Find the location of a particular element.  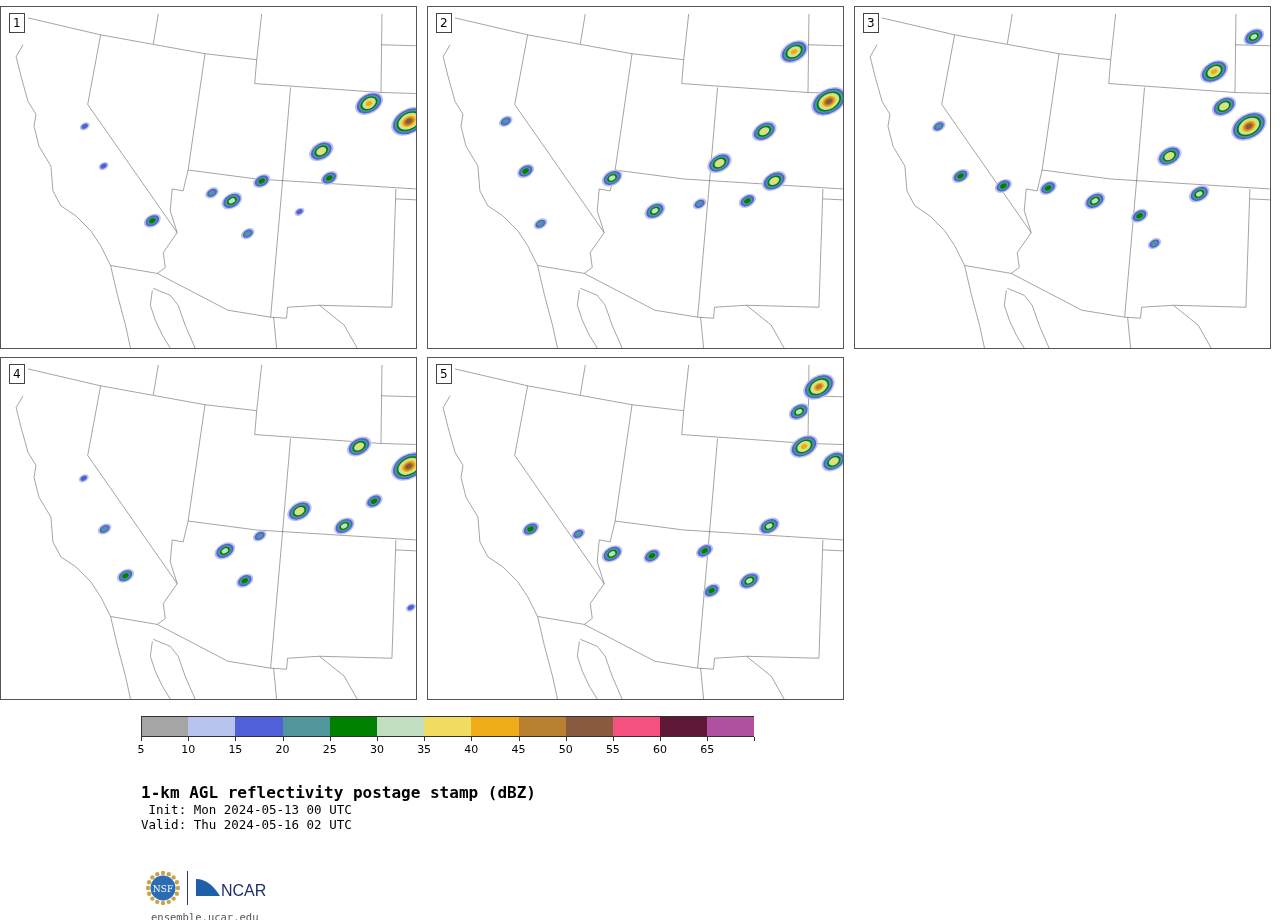

tick-label: 40 is located at coordinates (471, 749).